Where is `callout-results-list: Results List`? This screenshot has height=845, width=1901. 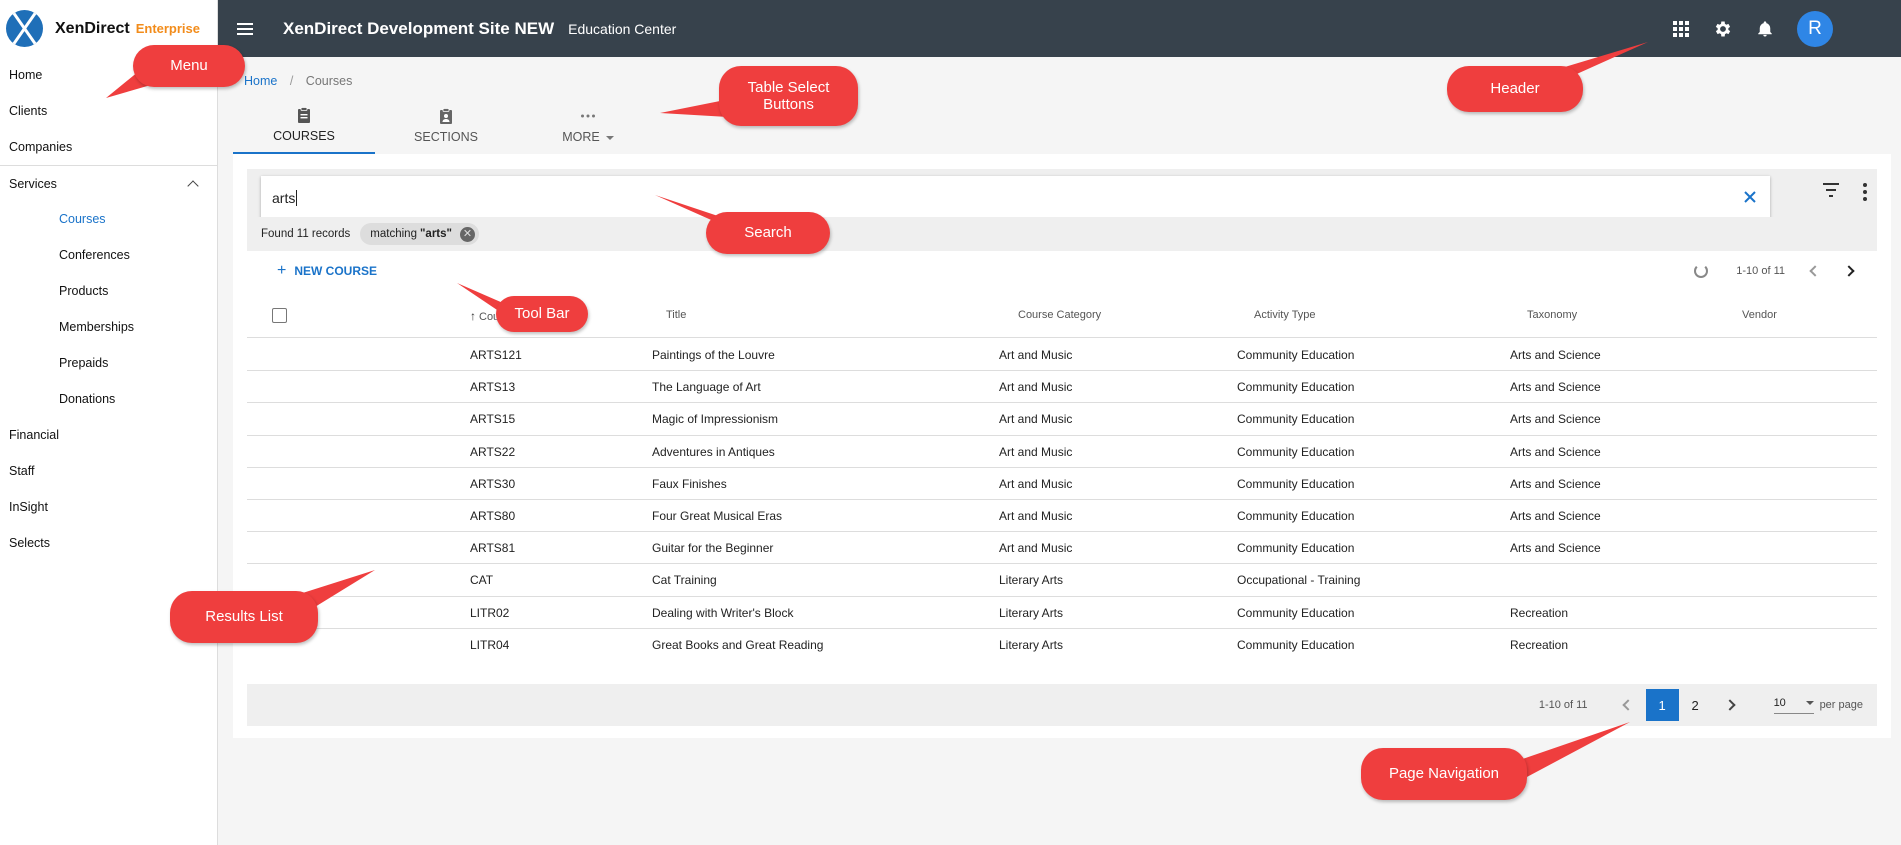 callout-results-list: Results List is located at coordinates (244, 617).